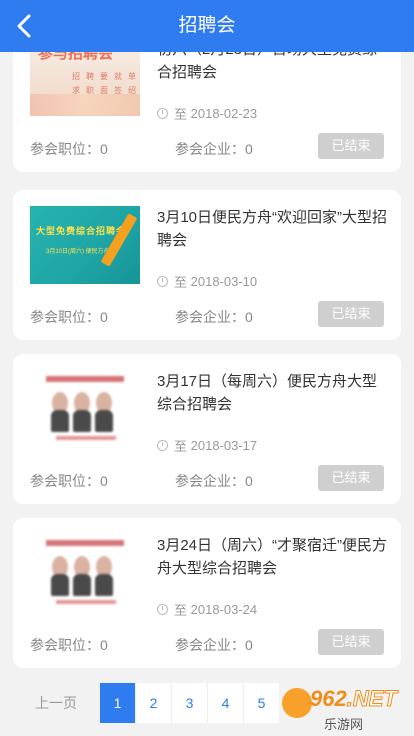 The width and height of the screenshot is (414, 736). What do you see at coordinates (85, 245) in the screenshot?
I see `job-fair-thumbnail: 大型免费综合招聘会 3月10日(周六) 便民方舟` at bounding box center [85, 245].